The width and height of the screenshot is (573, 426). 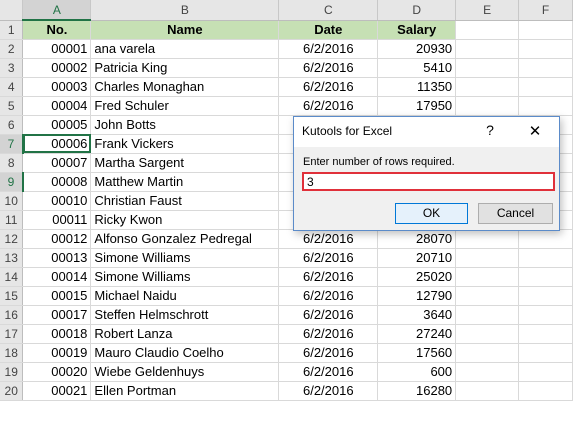 What do you see at coordinates (417, 258) in the screenshot?
I see `cell-salary: 20710` at bounding box center [417, 258].